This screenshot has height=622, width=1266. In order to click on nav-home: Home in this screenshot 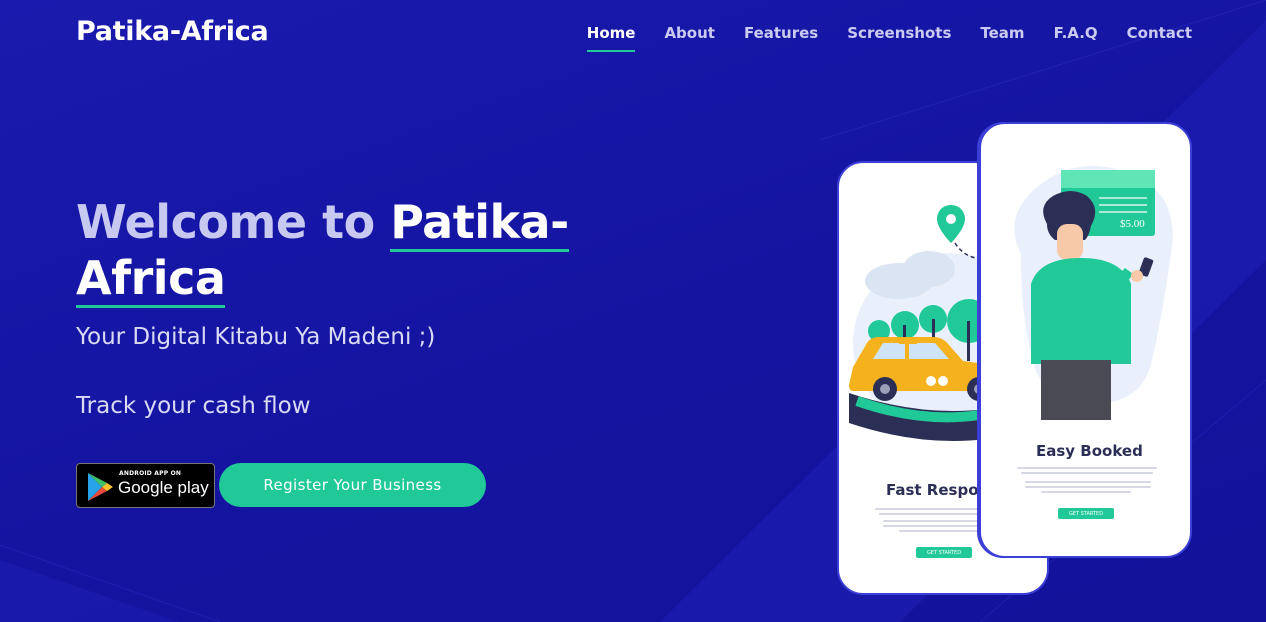, I will do `click(610, 38)`.